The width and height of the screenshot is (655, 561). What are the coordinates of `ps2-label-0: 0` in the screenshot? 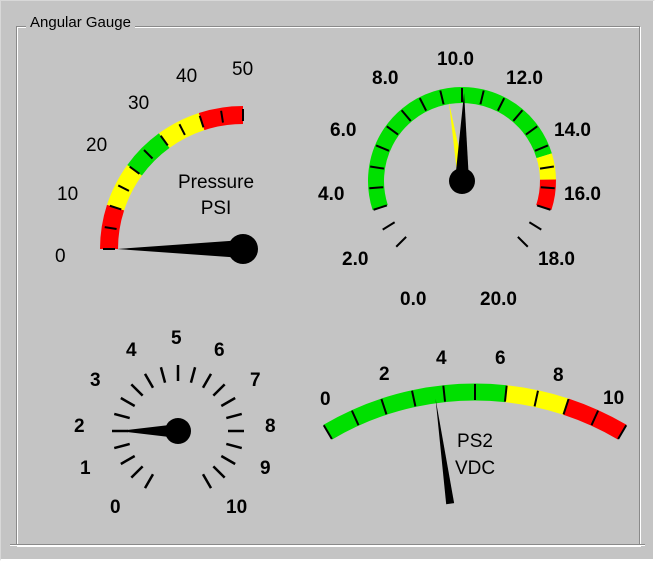 It's located at (325, 399).